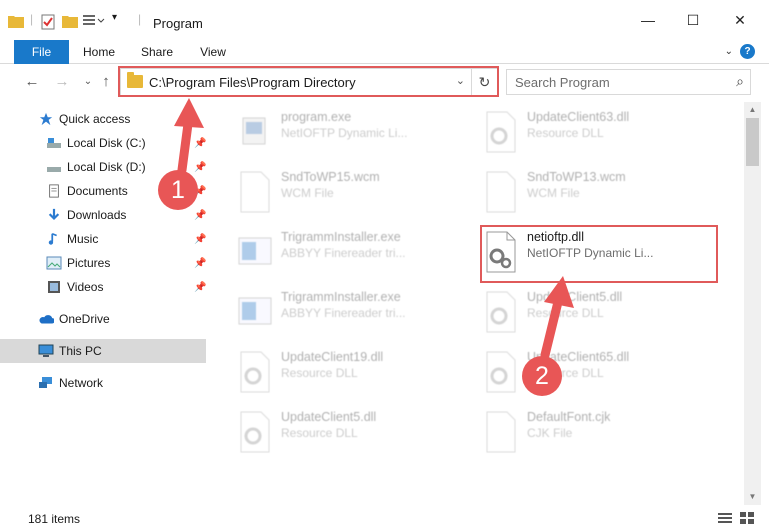 The height and width of the screenshot is (532, 769). I want to click on step-1-badge: 1, so click(178, 190).